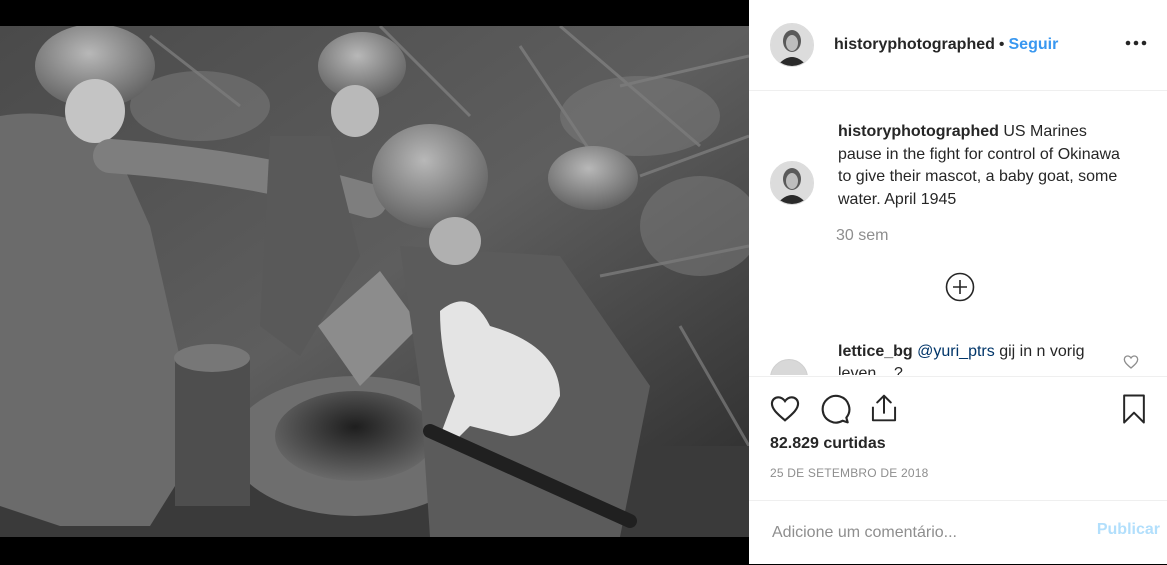  What do you see at coordinates (835, 411) in the screenshot?
I see `comment-icon` at bounding box center [835, 411].